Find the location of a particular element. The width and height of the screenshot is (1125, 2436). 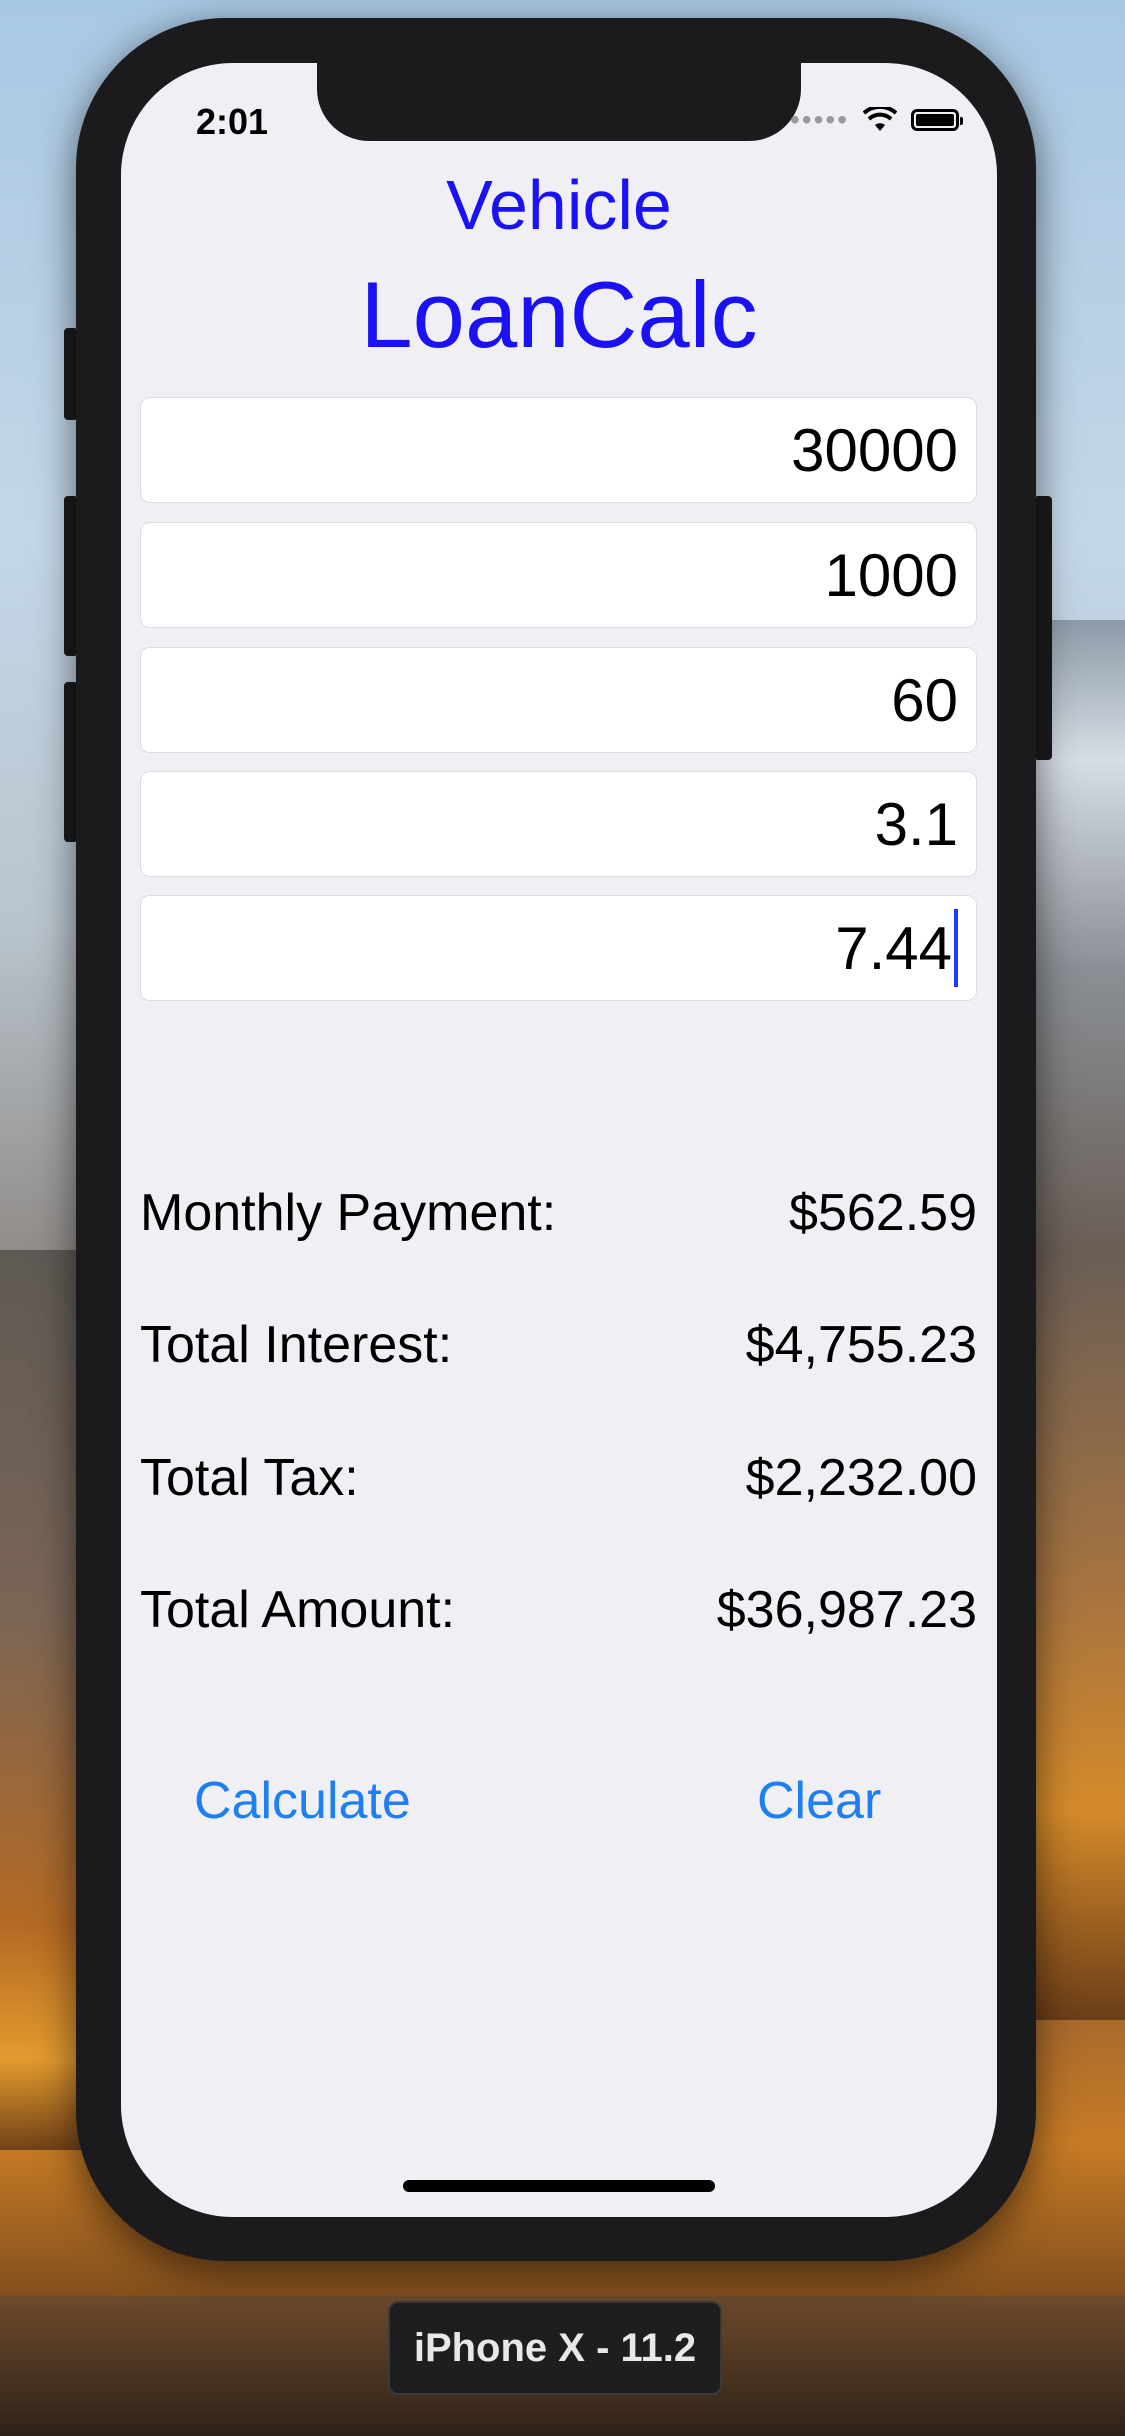

calculate-button: Calculate is located at coordinates (302, 1801).